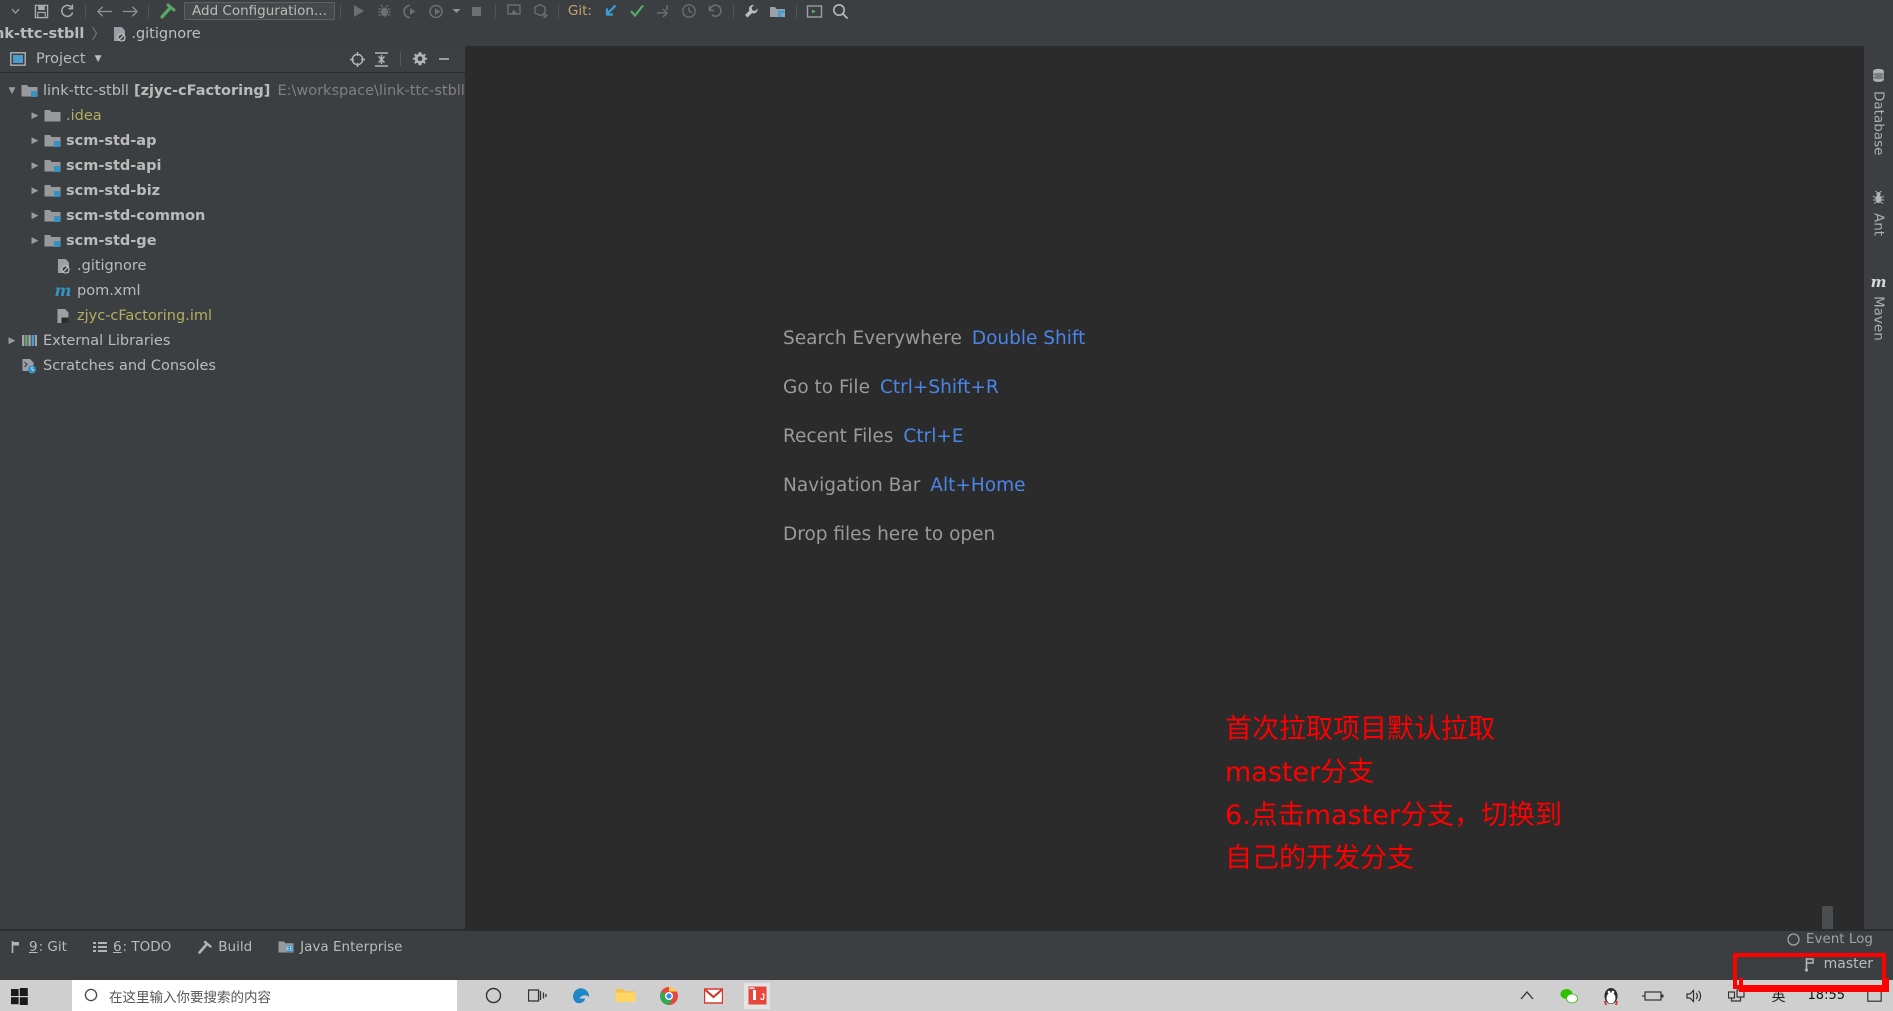 This screenshot has height=1011, width=1893. I want to click on status-tool-git: 9 : Git, so click(38, 947).